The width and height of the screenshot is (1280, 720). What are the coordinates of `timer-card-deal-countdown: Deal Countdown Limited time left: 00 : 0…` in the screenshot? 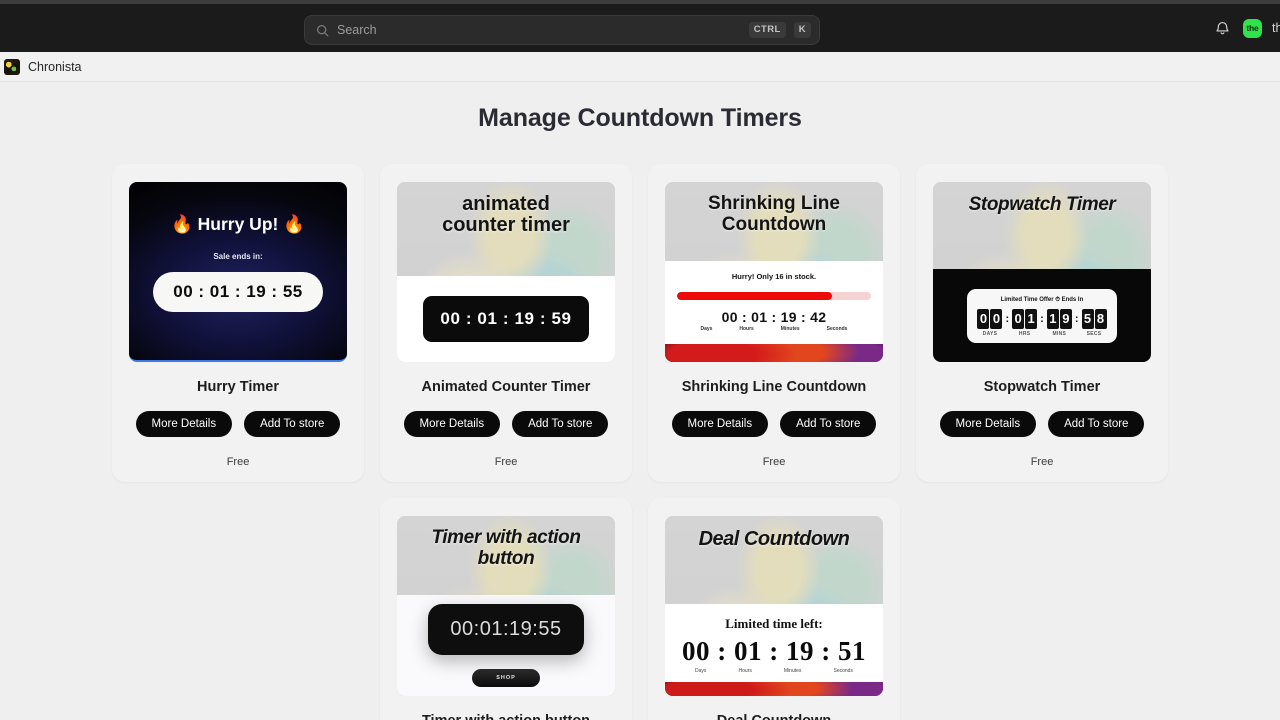 It's located at (774, 609).